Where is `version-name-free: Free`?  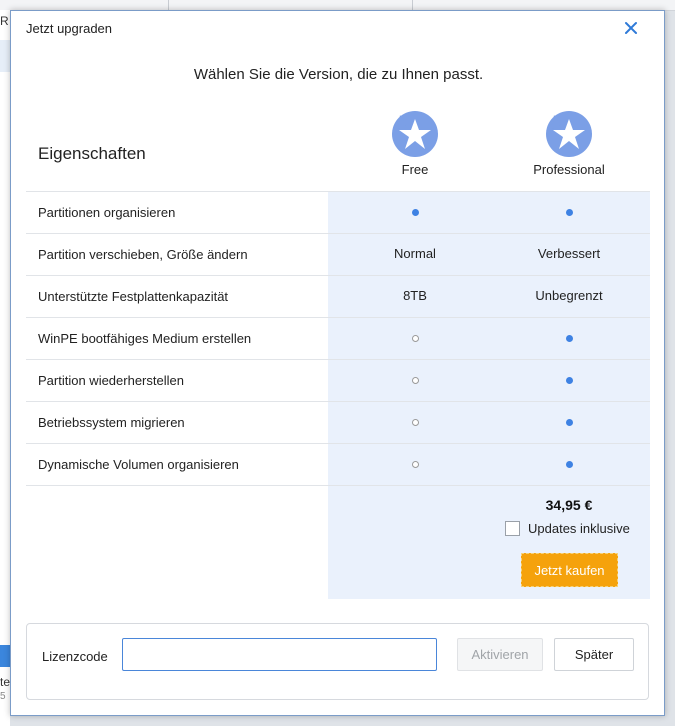 version-name-free: Free is located at coordinates (415, 169).